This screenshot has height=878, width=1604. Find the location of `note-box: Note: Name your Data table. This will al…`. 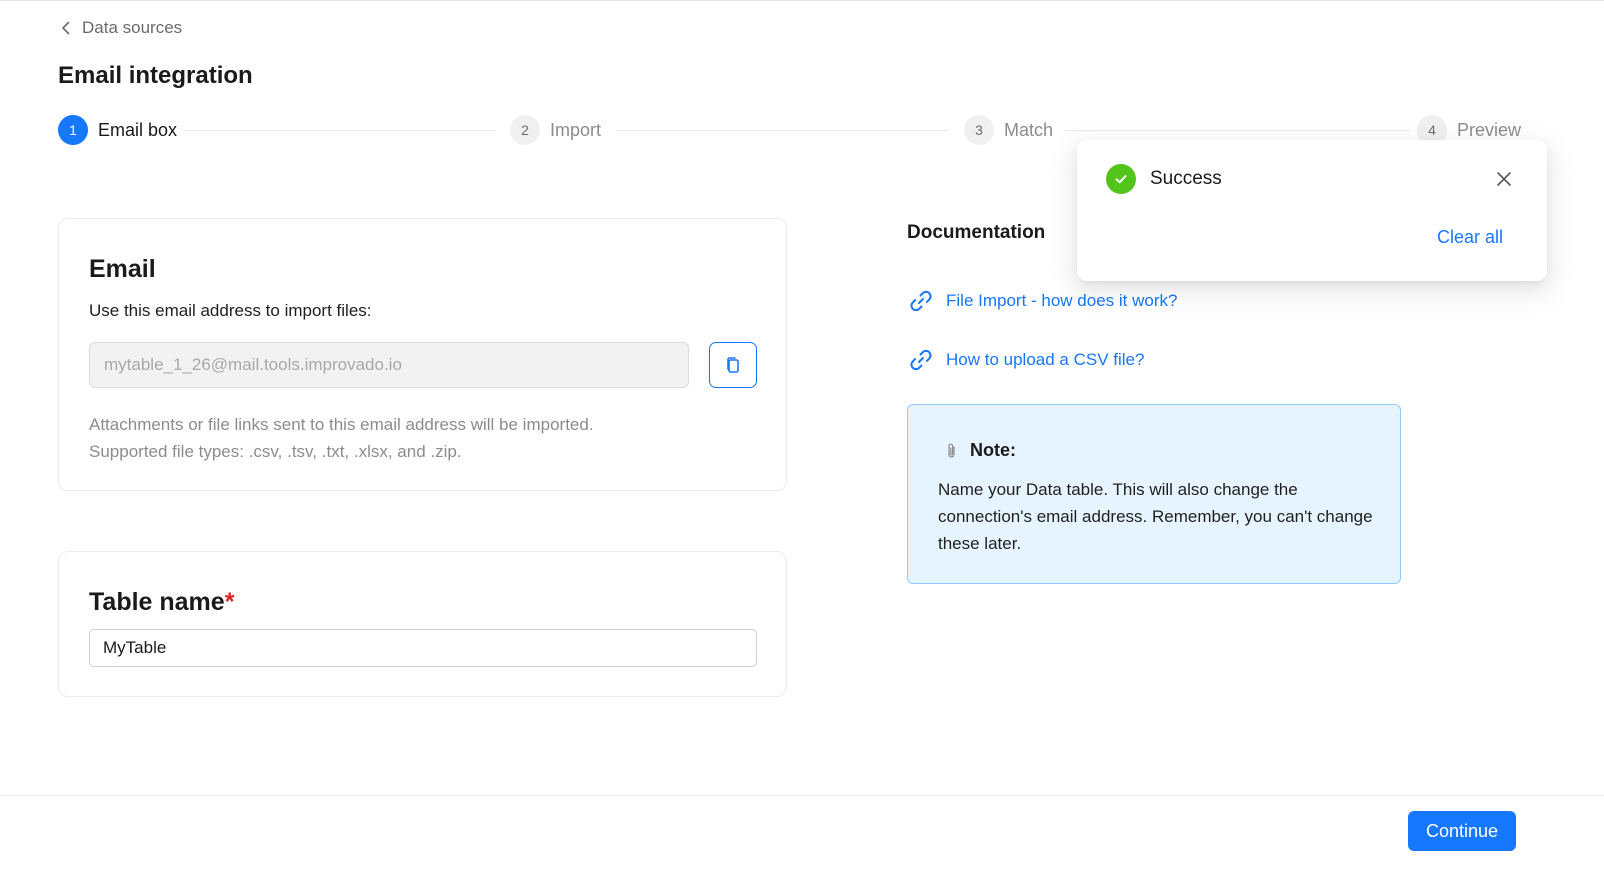

note-box: Note: Name your Data table. This will al… is located at coordinates (1154, 494).